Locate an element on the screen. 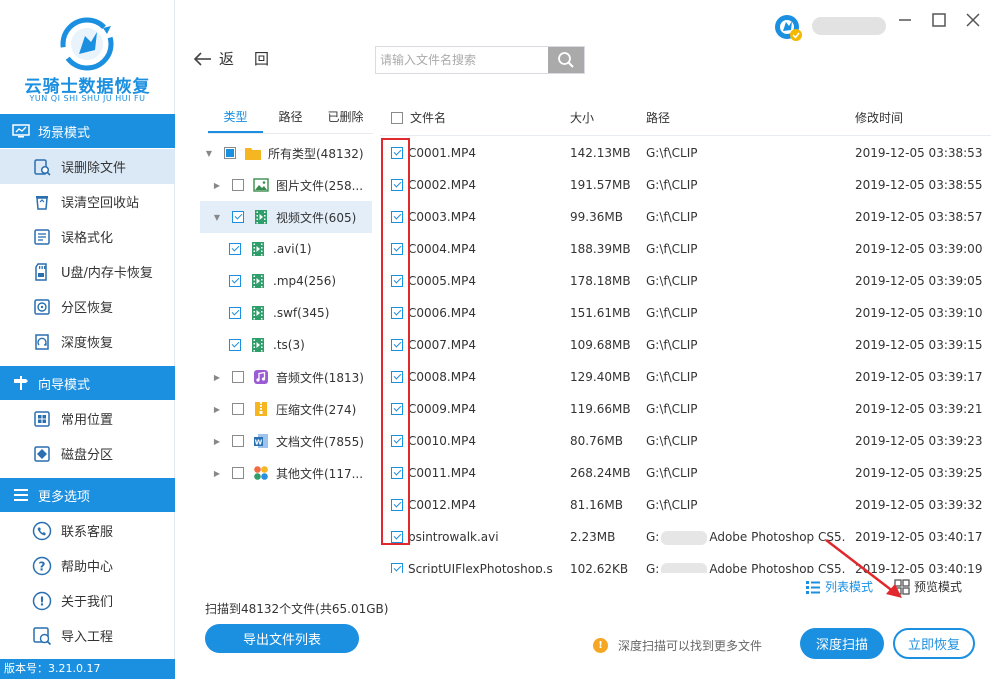  signpost-icon is located at coordinates (21, 383).